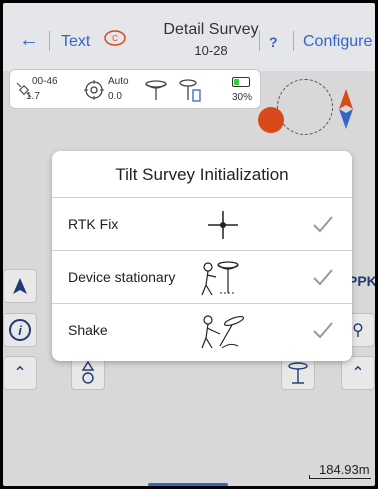  What do you see at coordinates (223, 332) in the screenshot?
I see `surveyor-shake-icon` at bounding box center [223, 332].